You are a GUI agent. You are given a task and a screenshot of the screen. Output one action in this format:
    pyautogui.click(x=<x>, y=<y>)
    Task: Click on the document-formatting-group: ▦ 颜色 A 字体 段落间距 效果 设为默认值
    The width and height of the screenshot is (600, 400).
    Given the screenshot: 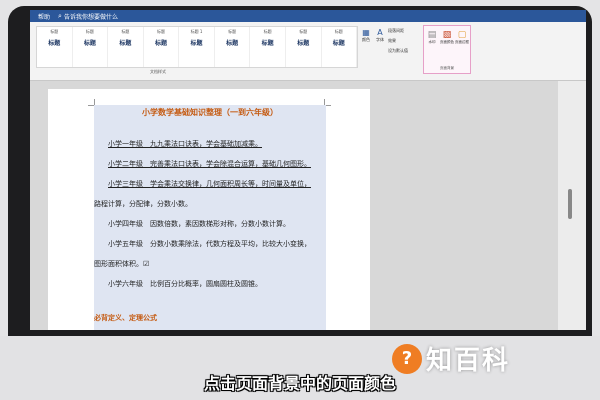 What is the action you would take?
    pyautogui.click(x=387, y=48)
    